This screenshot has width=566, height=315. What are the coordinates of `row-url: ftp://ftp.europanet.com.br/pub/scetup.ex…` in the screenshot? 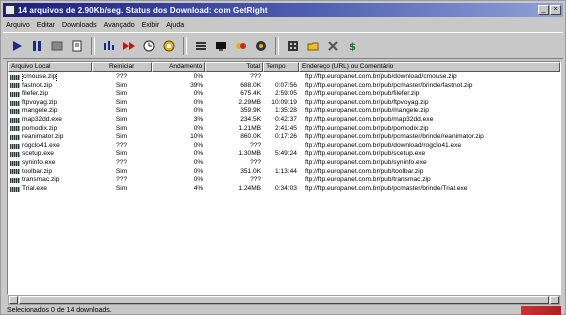 It's located at (365, 154).